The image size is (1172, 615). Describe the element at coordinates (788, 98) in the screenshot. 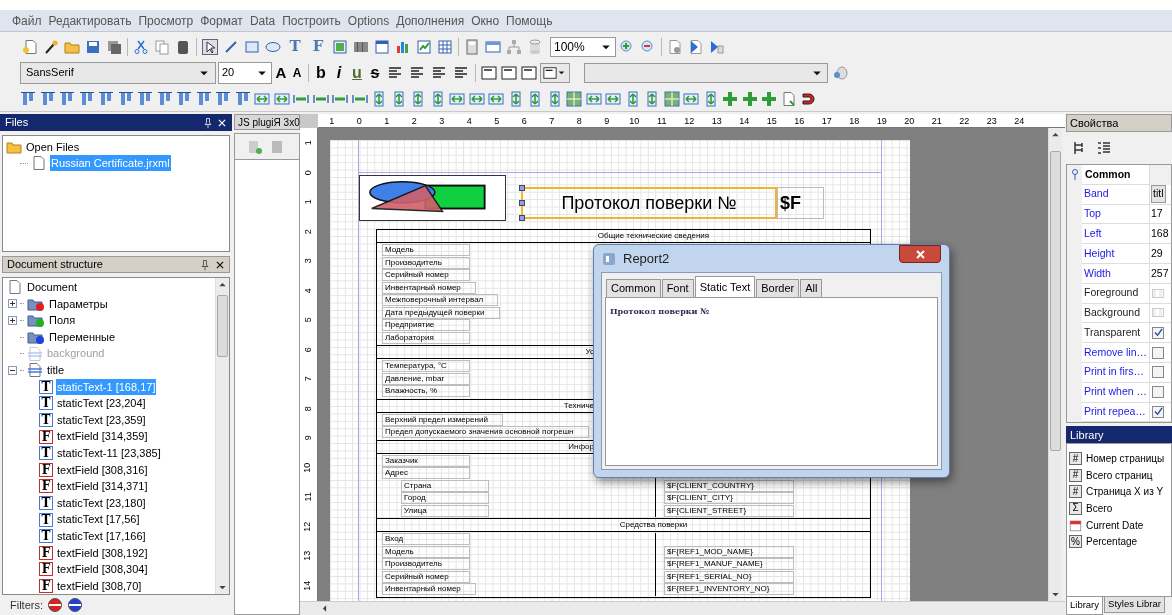

I see `document-icon` at that location.